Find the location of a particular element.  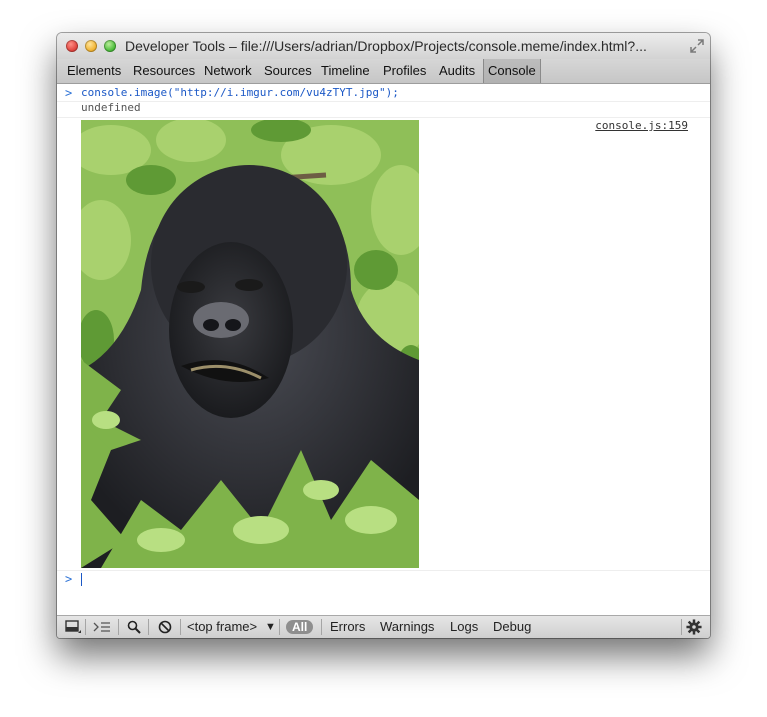

filter-warnings: Warnings is located at coordinates (407, 627).